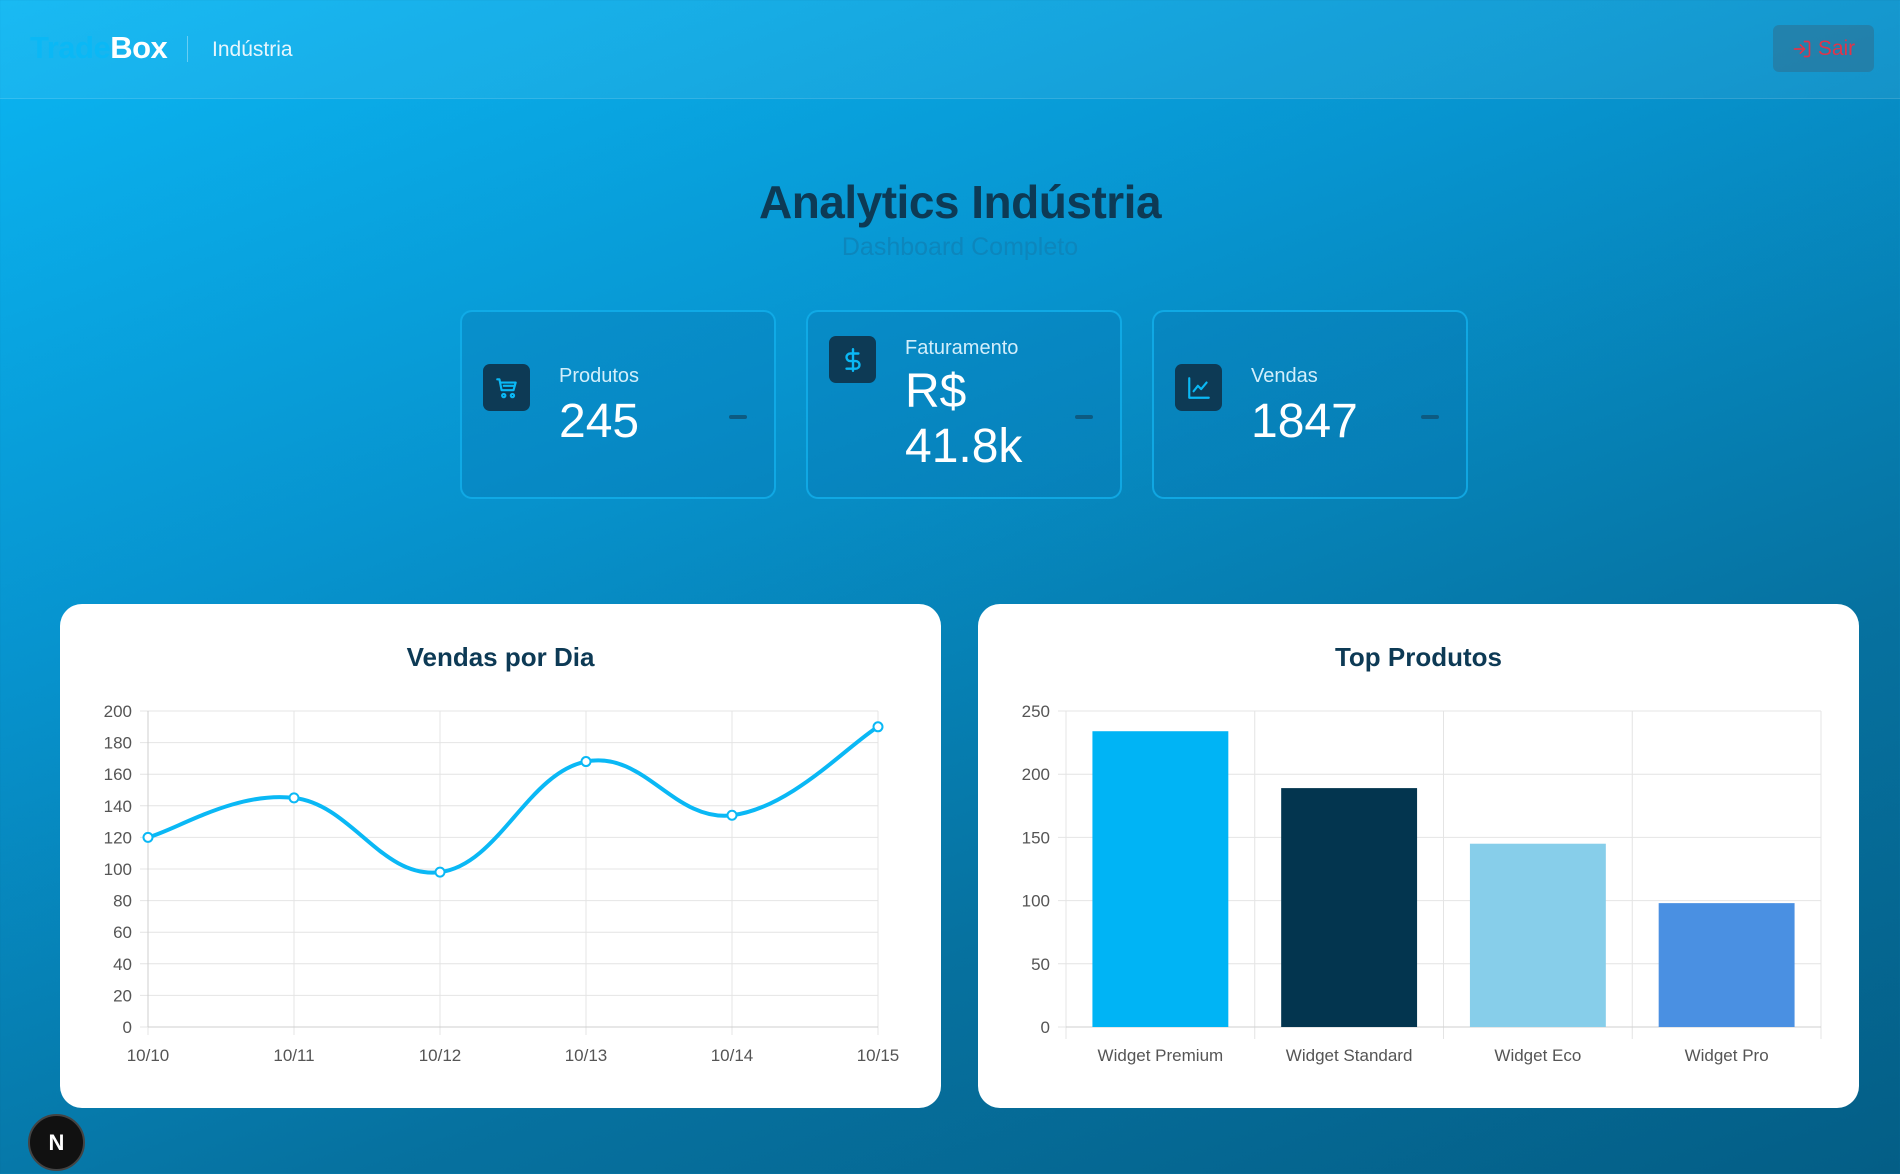  Describe the element at coordinates (252, 49) in the screenshot. I see `header-section-label: Indústria` at that location.